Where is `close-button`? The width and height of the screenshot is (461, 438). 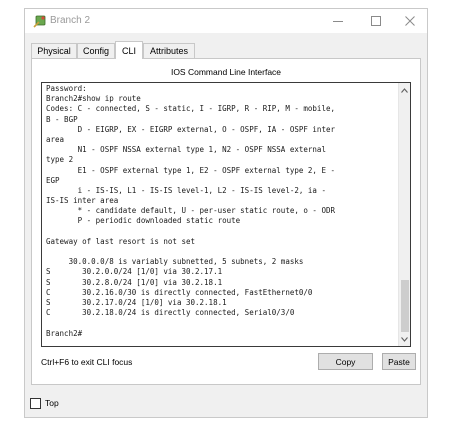 close-button is located at coordinates (410, 21).